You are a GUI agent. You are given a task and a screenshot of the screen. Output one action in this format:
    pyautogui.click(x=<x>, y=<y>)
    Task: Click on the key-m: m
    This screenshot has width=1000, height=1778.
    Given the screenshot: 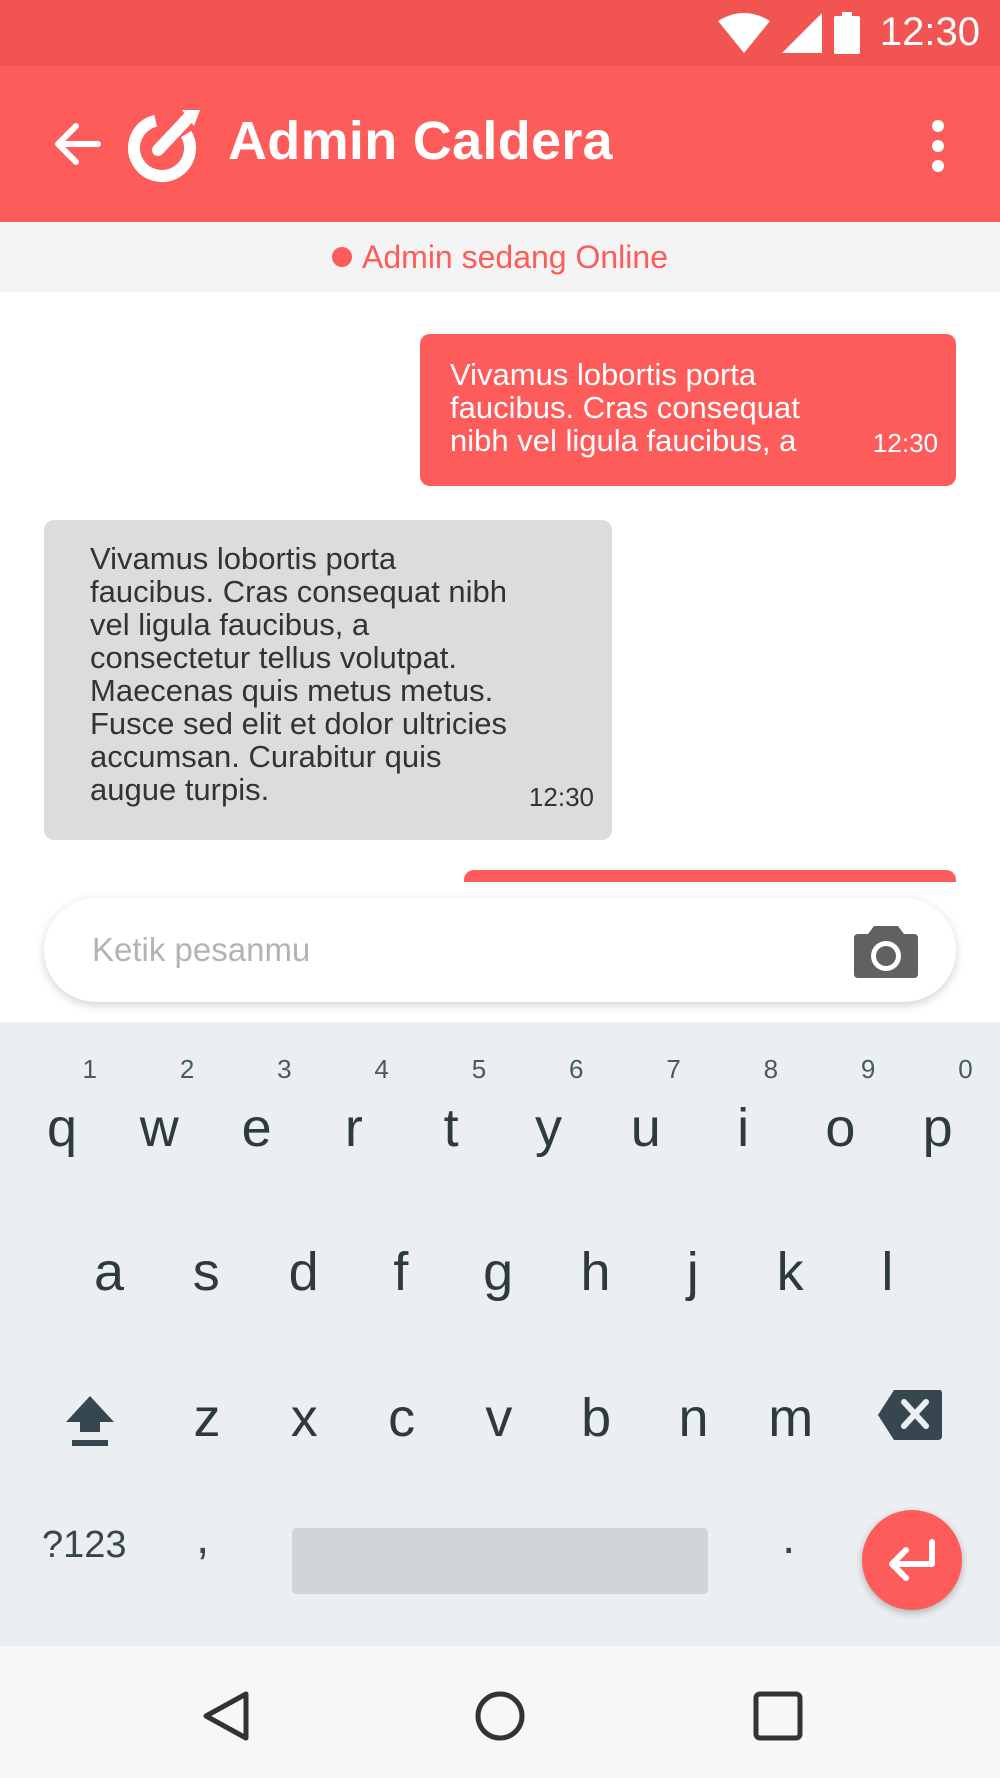 What is the action you would take?
    pyautogui.click(x=791, y=1418)
    